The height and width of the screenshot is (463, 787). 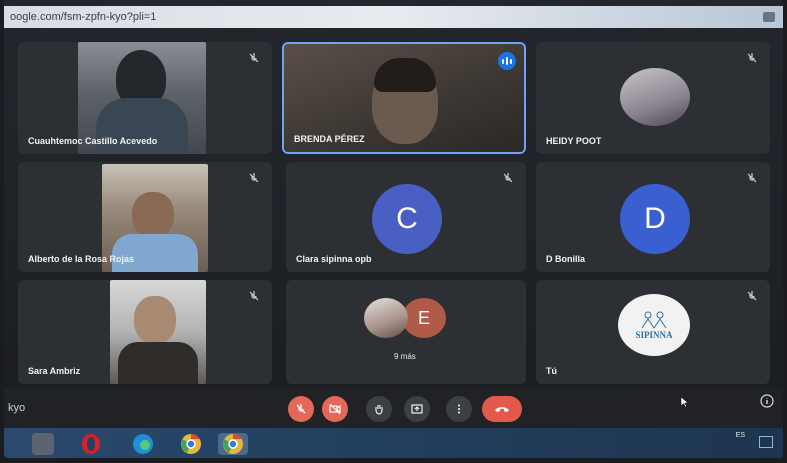 What do you see at coordinates (393, 17) in the screenshot?
I see `address-bar: oogle.com/fsm-zpfn-kyo?pli=1` at bounding box center [393, 17].